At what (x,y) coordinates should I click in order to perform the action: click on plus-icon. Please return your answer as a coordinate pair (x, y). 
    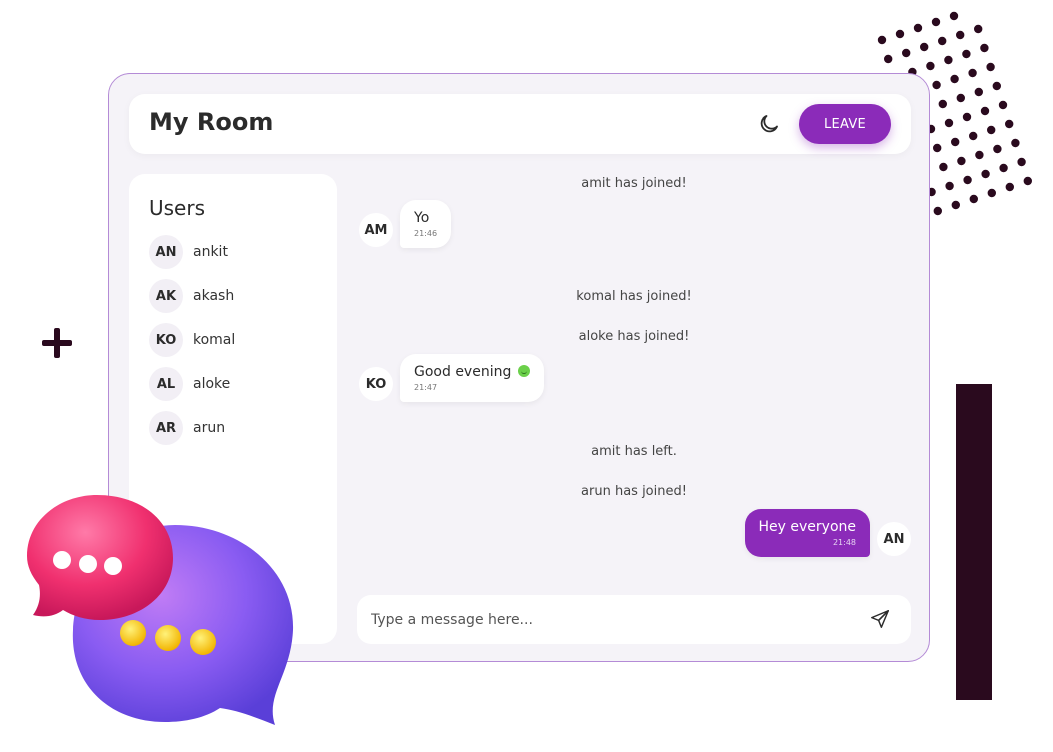
    Looking at the image, I should click on (57, 343).